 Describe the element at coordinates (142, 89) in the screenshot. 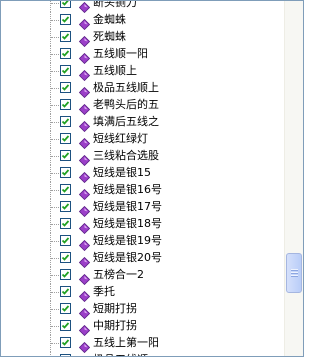

I see `tree-item: 极品五线顺上` at that location.